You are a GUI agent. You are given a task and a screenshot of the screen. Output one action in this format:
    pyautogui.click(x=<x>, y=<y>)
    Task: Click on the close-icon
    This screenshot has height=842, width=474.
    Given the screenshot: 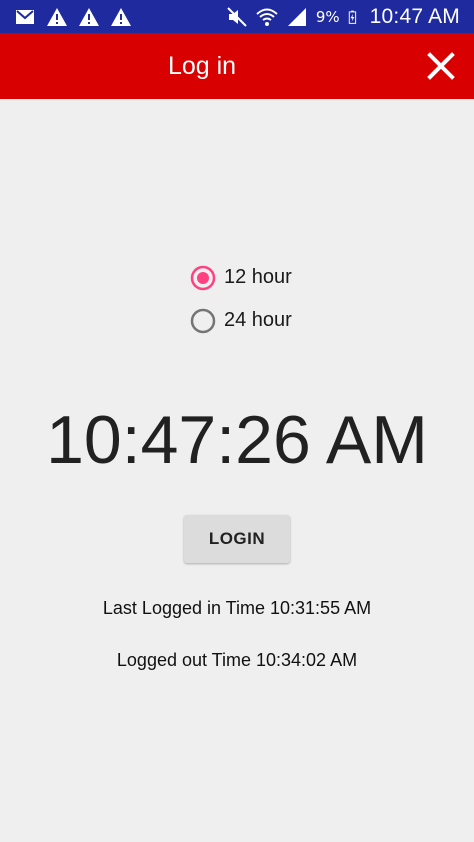 What is the action you would take?
    pyautogui.click(x=441, y=66)
    